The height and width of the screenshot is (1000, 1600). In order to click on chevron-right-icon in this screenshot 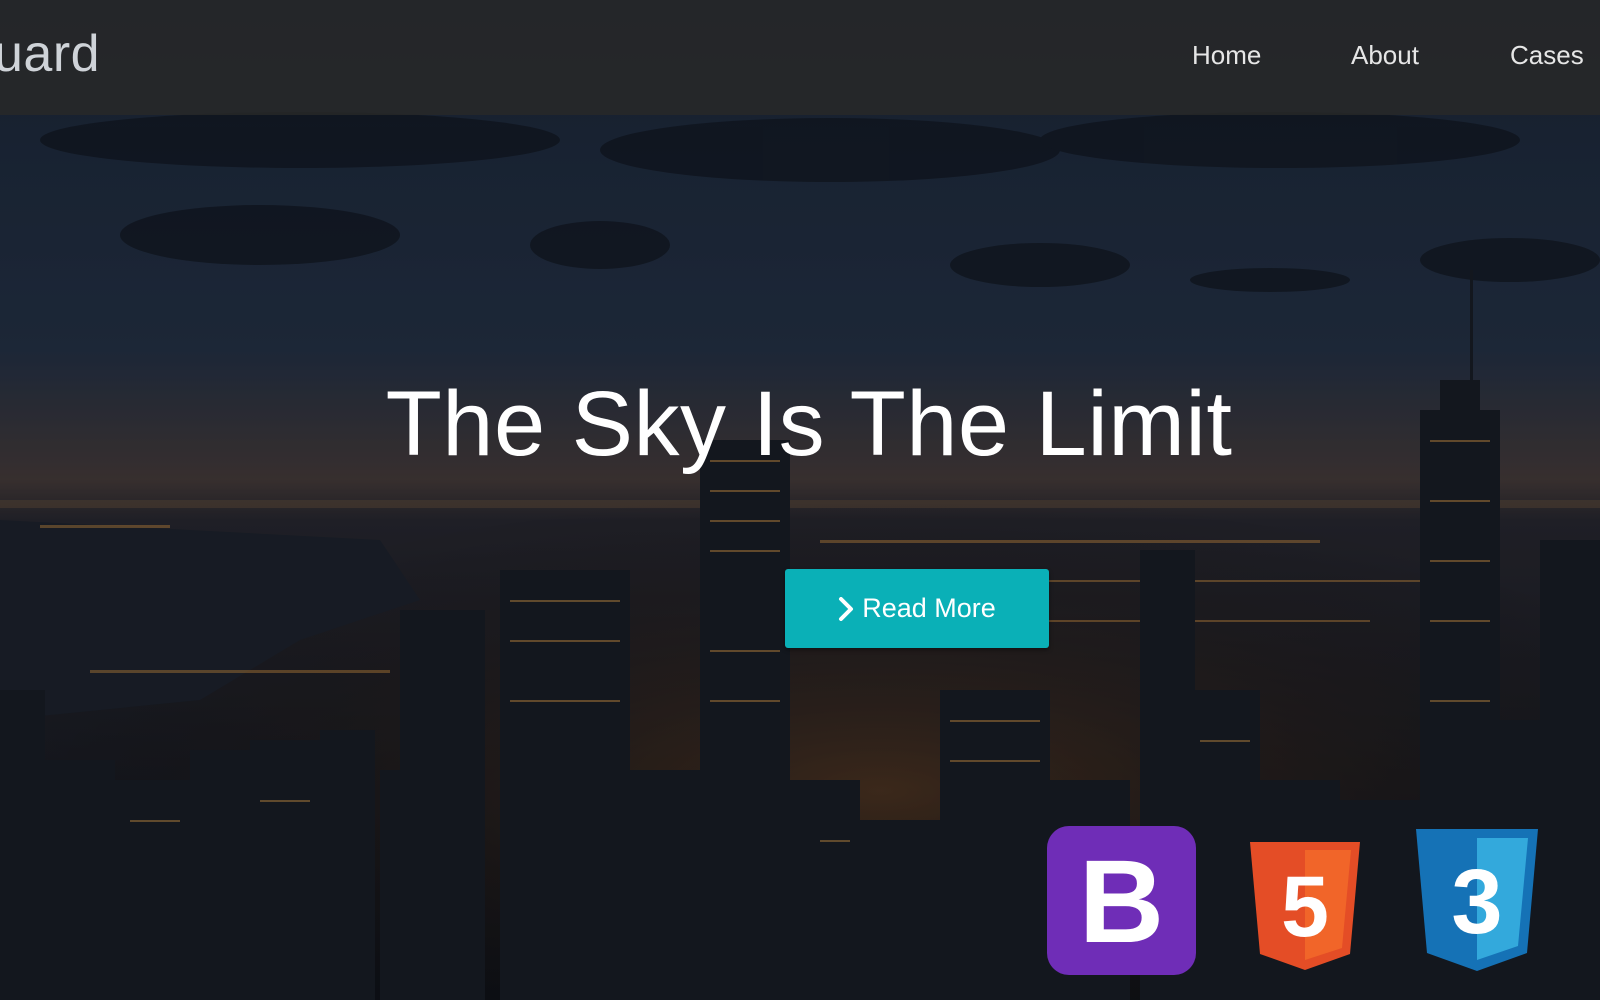, I will do `click(846, 608)`.